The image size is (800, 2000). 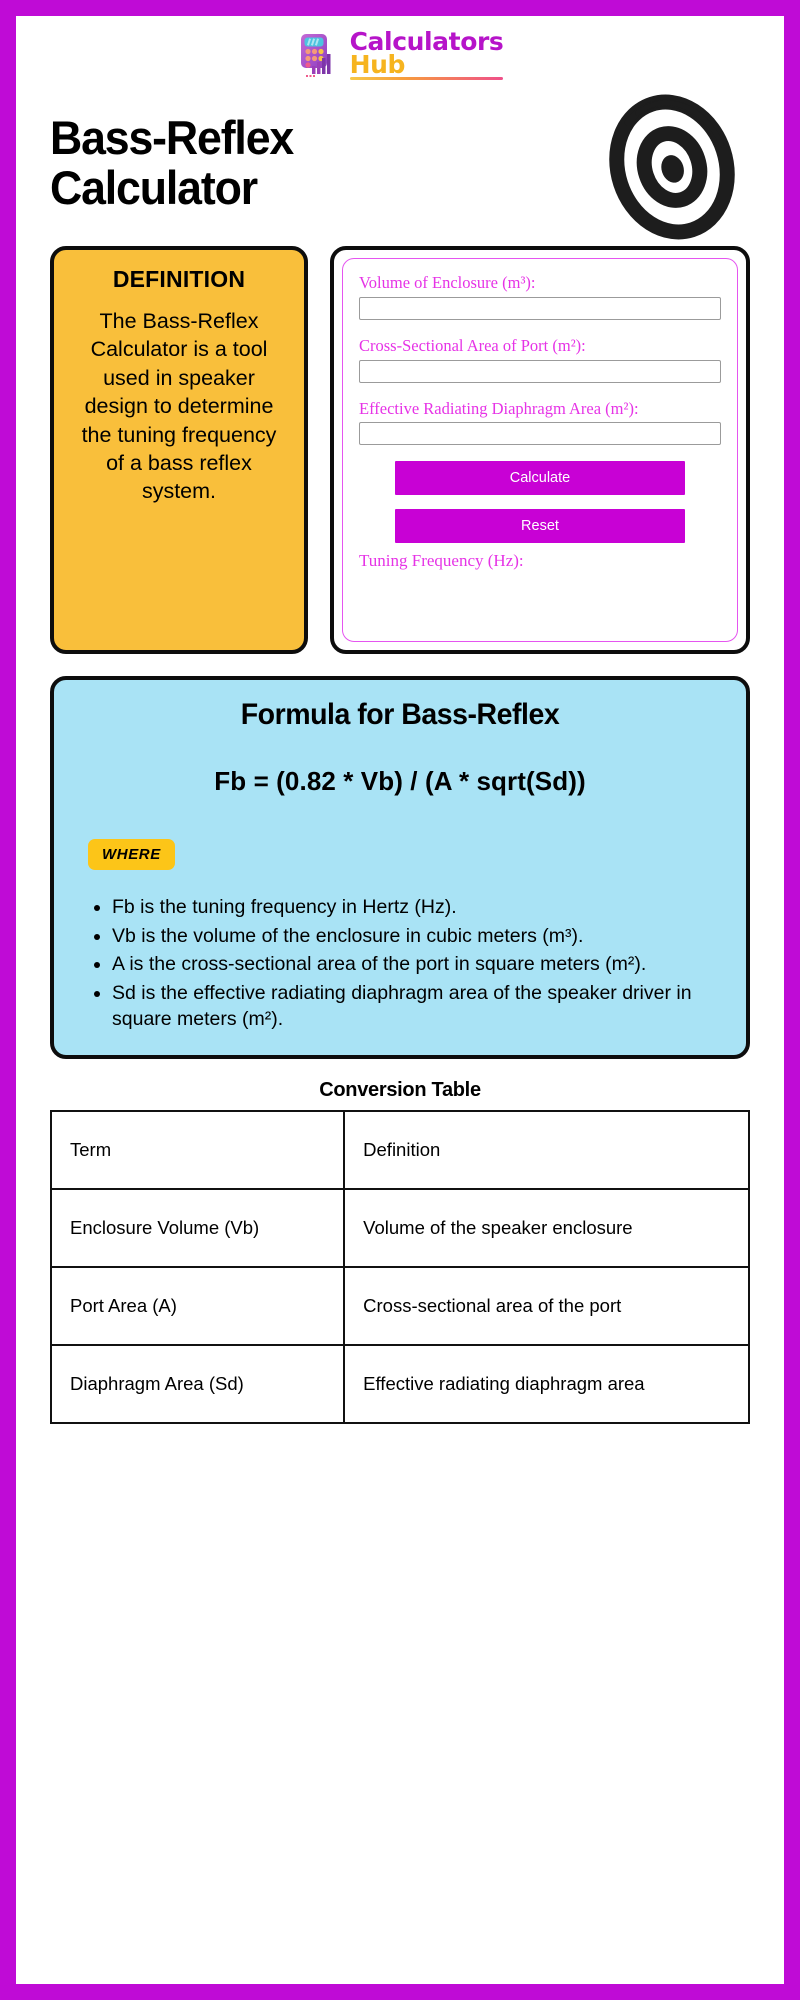 What do you see at coordinates (400, 714) in the screenshot?
I see `formula-title: Formula for Bass-Reflex` at bounding box center [400, 714].